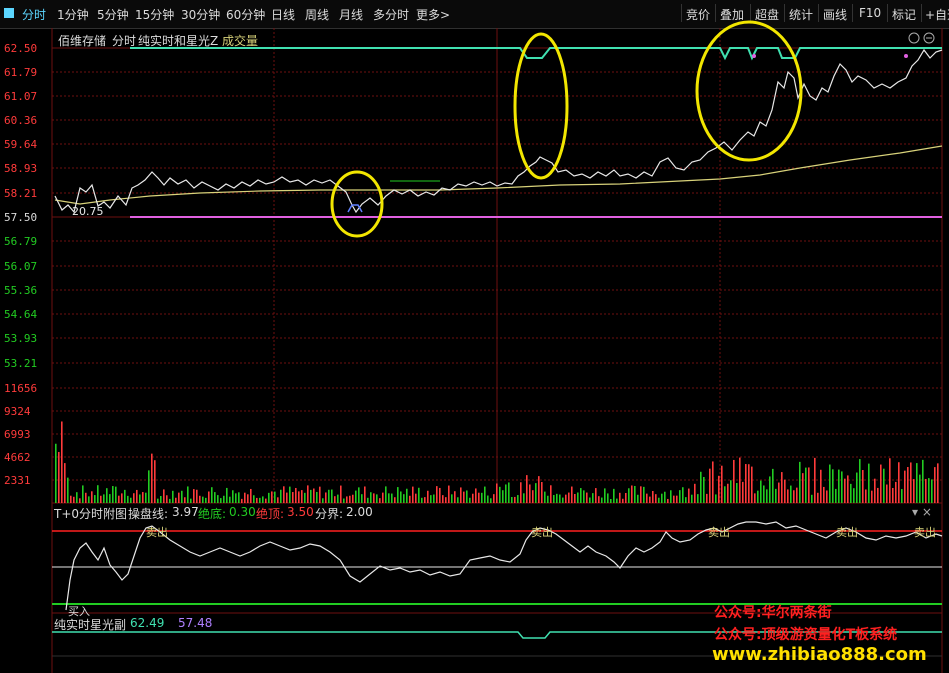  Describe the element at coordinates (504, 566) in the screenshot. I see `trading-line` at that location.